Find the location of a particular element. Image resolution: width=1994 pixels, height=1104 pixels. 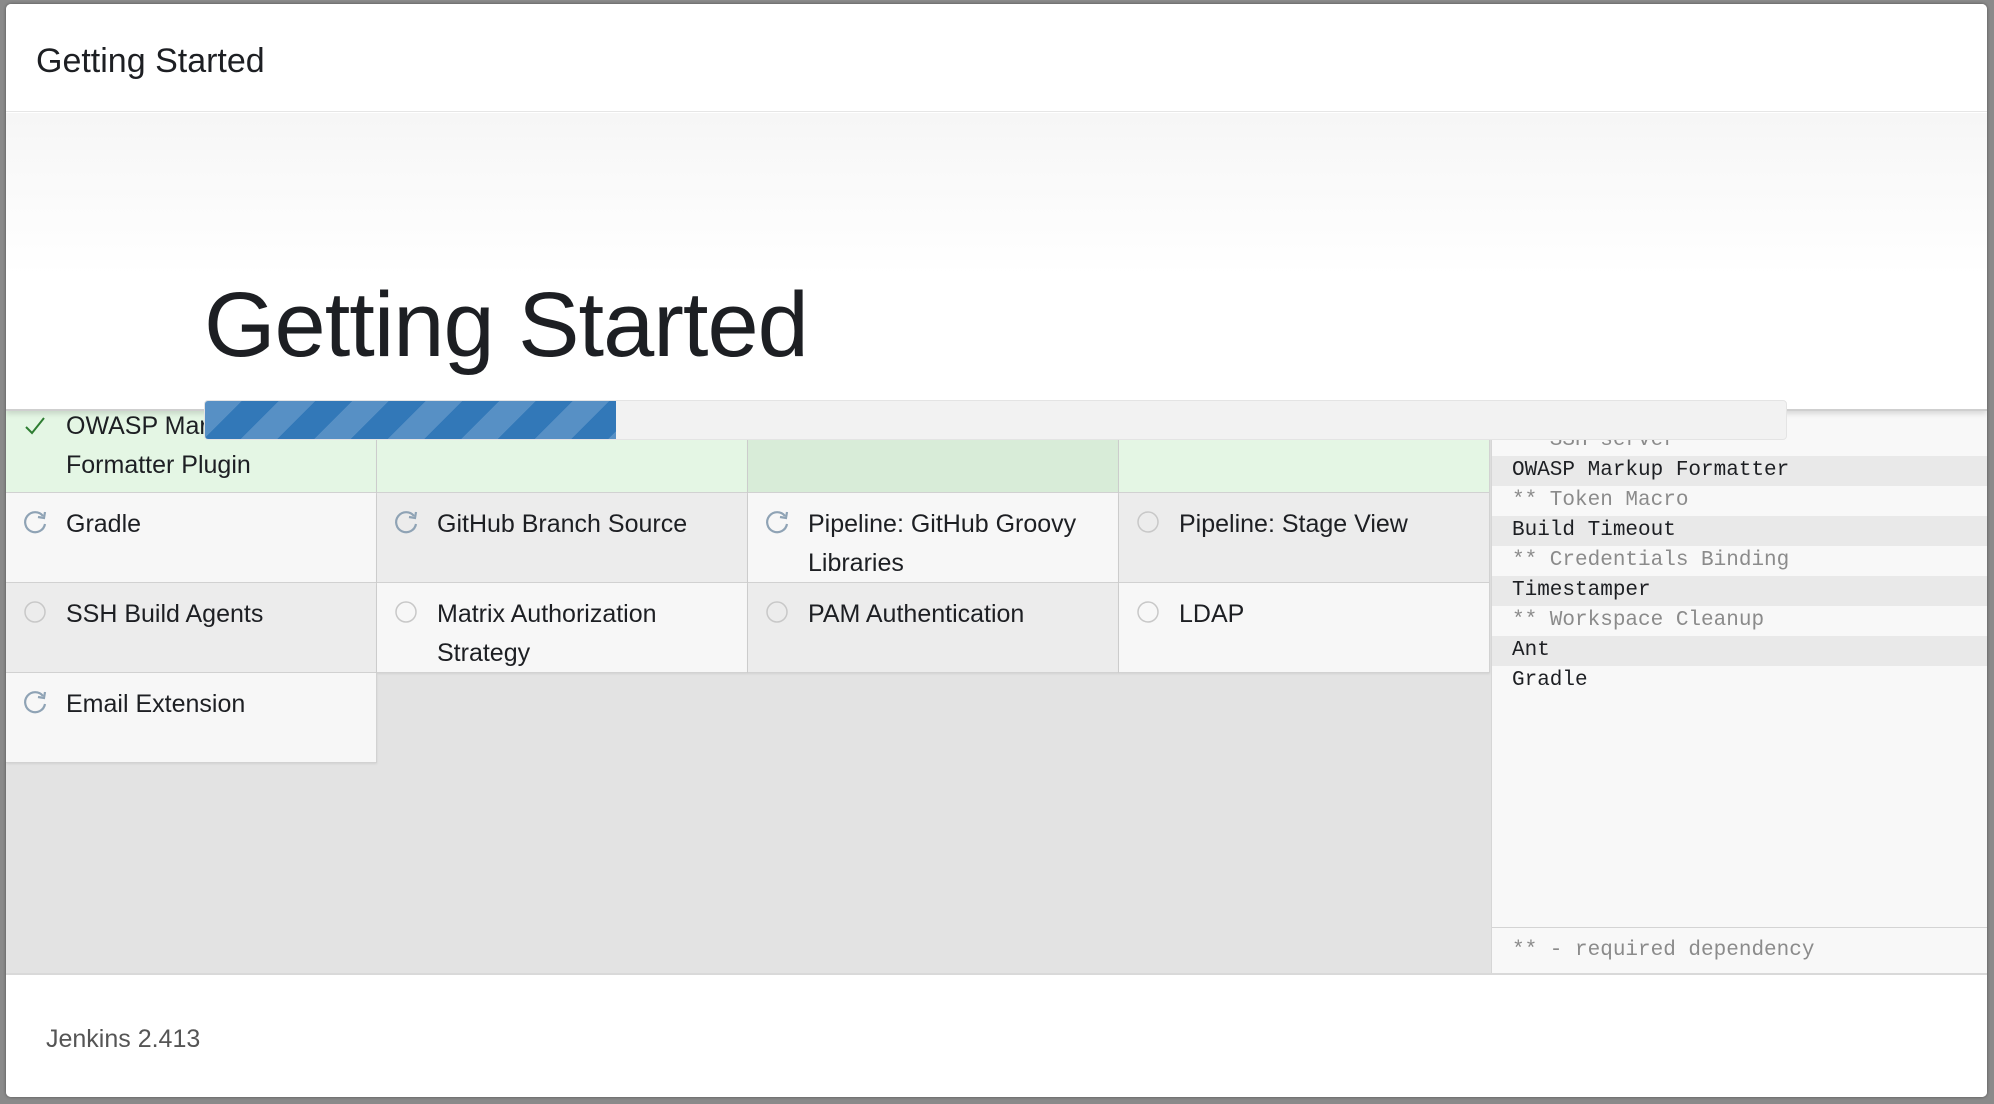

plugin-item: GitHub Branch Source is located at coordinates (562, 538).